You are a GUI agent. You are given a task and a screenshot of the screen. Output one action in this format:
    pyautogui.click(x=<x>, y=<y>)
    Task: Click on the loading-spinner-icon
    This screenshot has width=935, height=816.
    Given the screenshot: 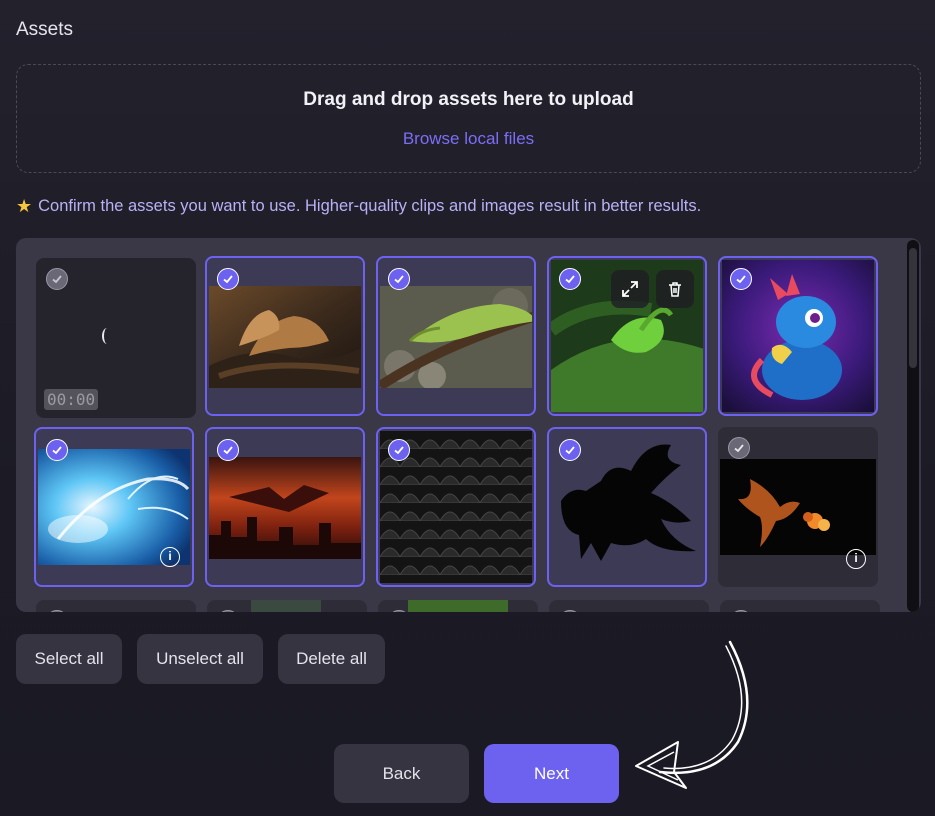 What is the action you would take?
    pyautogui.click(x=107, y=336)
    